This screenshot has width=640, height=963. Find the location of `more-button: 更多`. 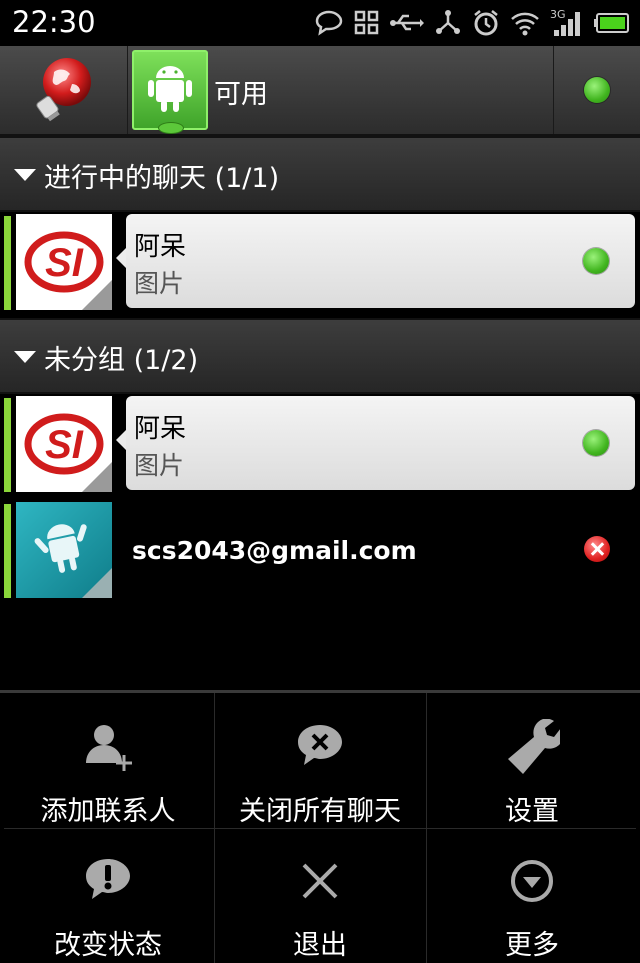

more-button: 更多 is located at coordinates (532, 895).